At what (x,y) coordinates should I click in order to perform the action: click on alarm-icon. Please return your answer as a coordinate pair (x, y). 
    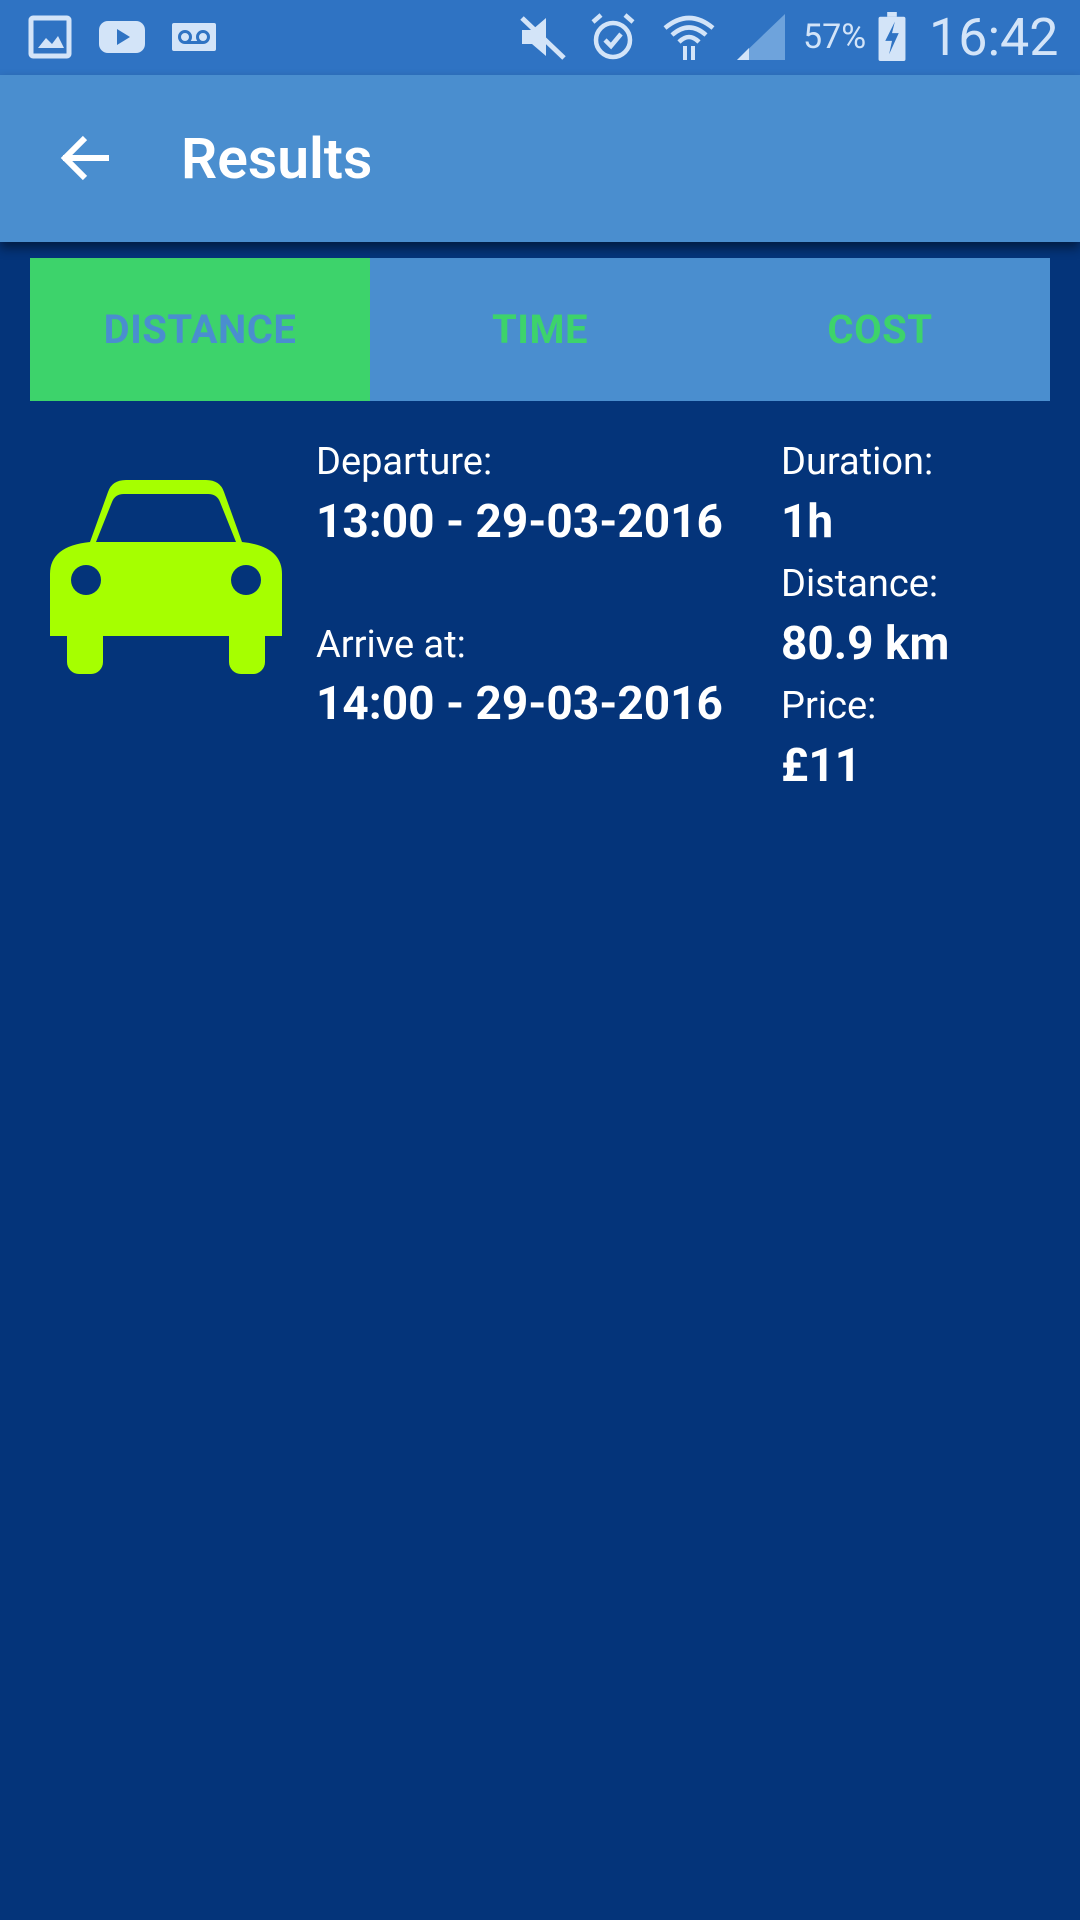
    Looking at the image, I should click on (613, 36).